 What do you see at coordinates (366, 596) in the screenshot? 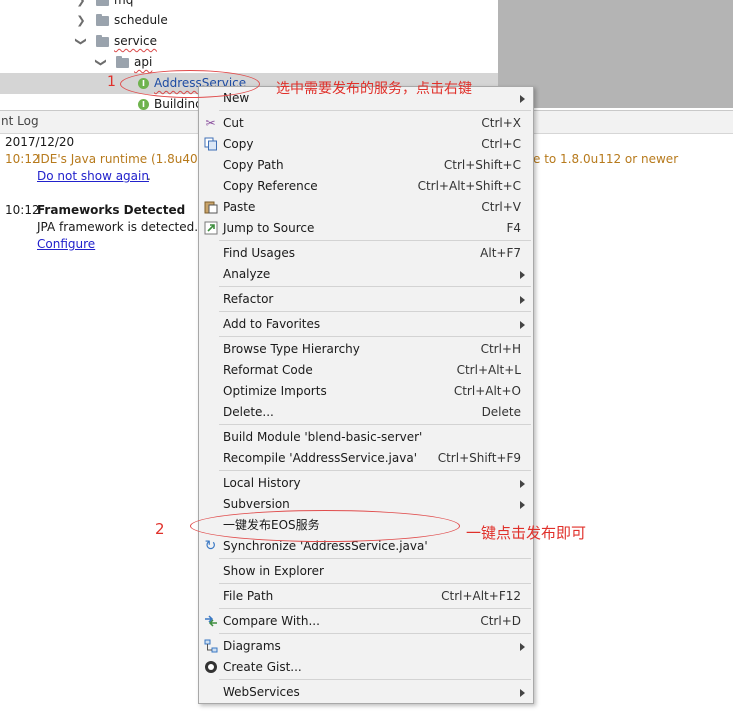
I see `menu-item-file-path: File Path Ctrl+Alt+F12` at bounding box center [366, 596].